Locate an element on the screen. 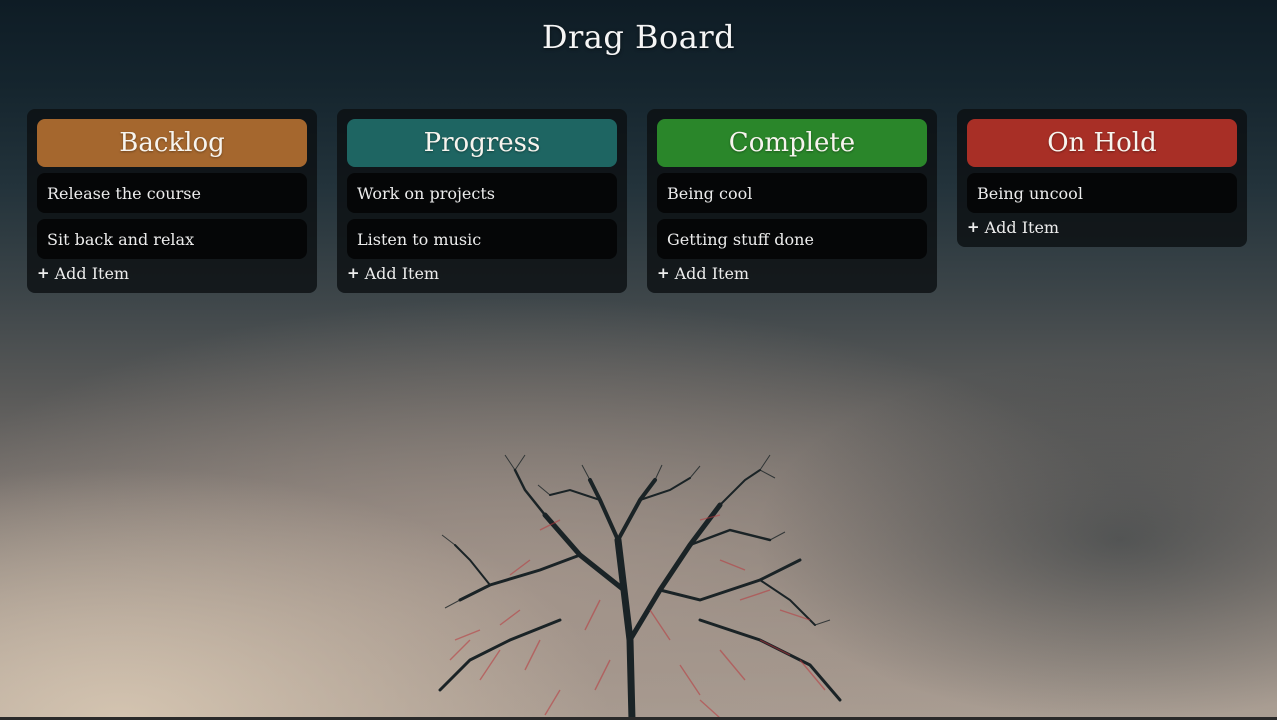 This screenshot has width=1277, height=720. list-item: Getting stuff done is located at coordinates (792, 239).